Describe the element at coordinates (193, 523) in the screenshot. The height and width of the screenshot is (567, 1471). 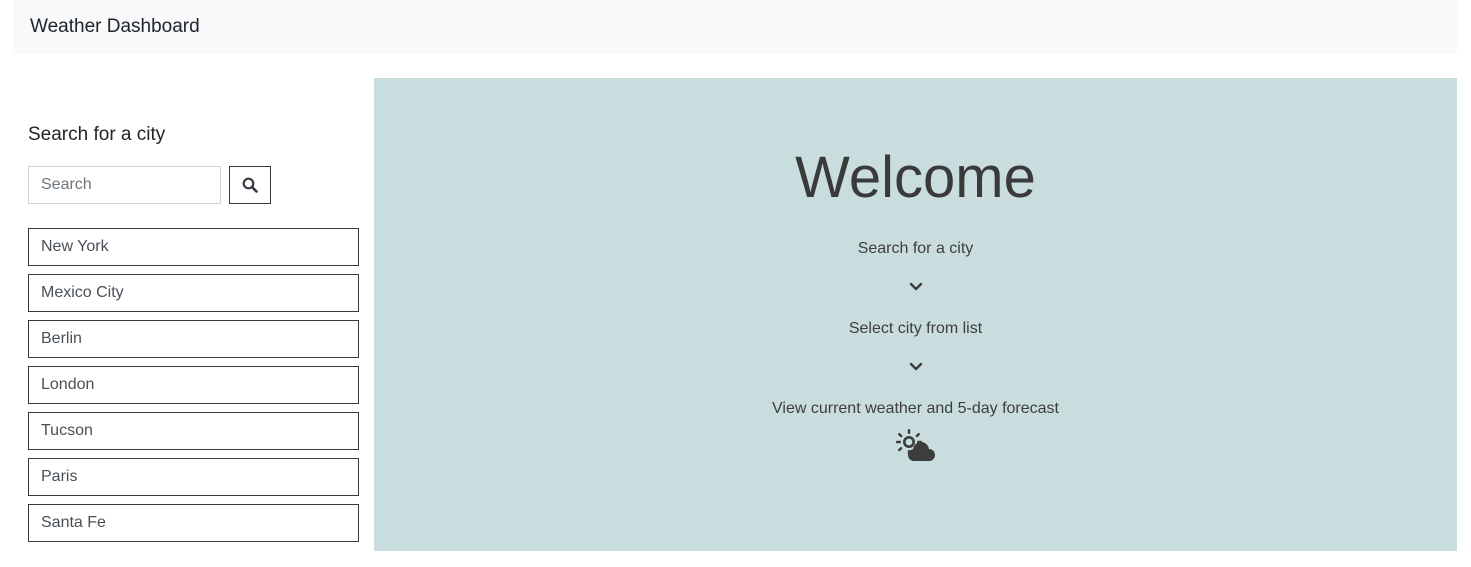
I see `city-item-santa-fe: Santa Fe` at that location.